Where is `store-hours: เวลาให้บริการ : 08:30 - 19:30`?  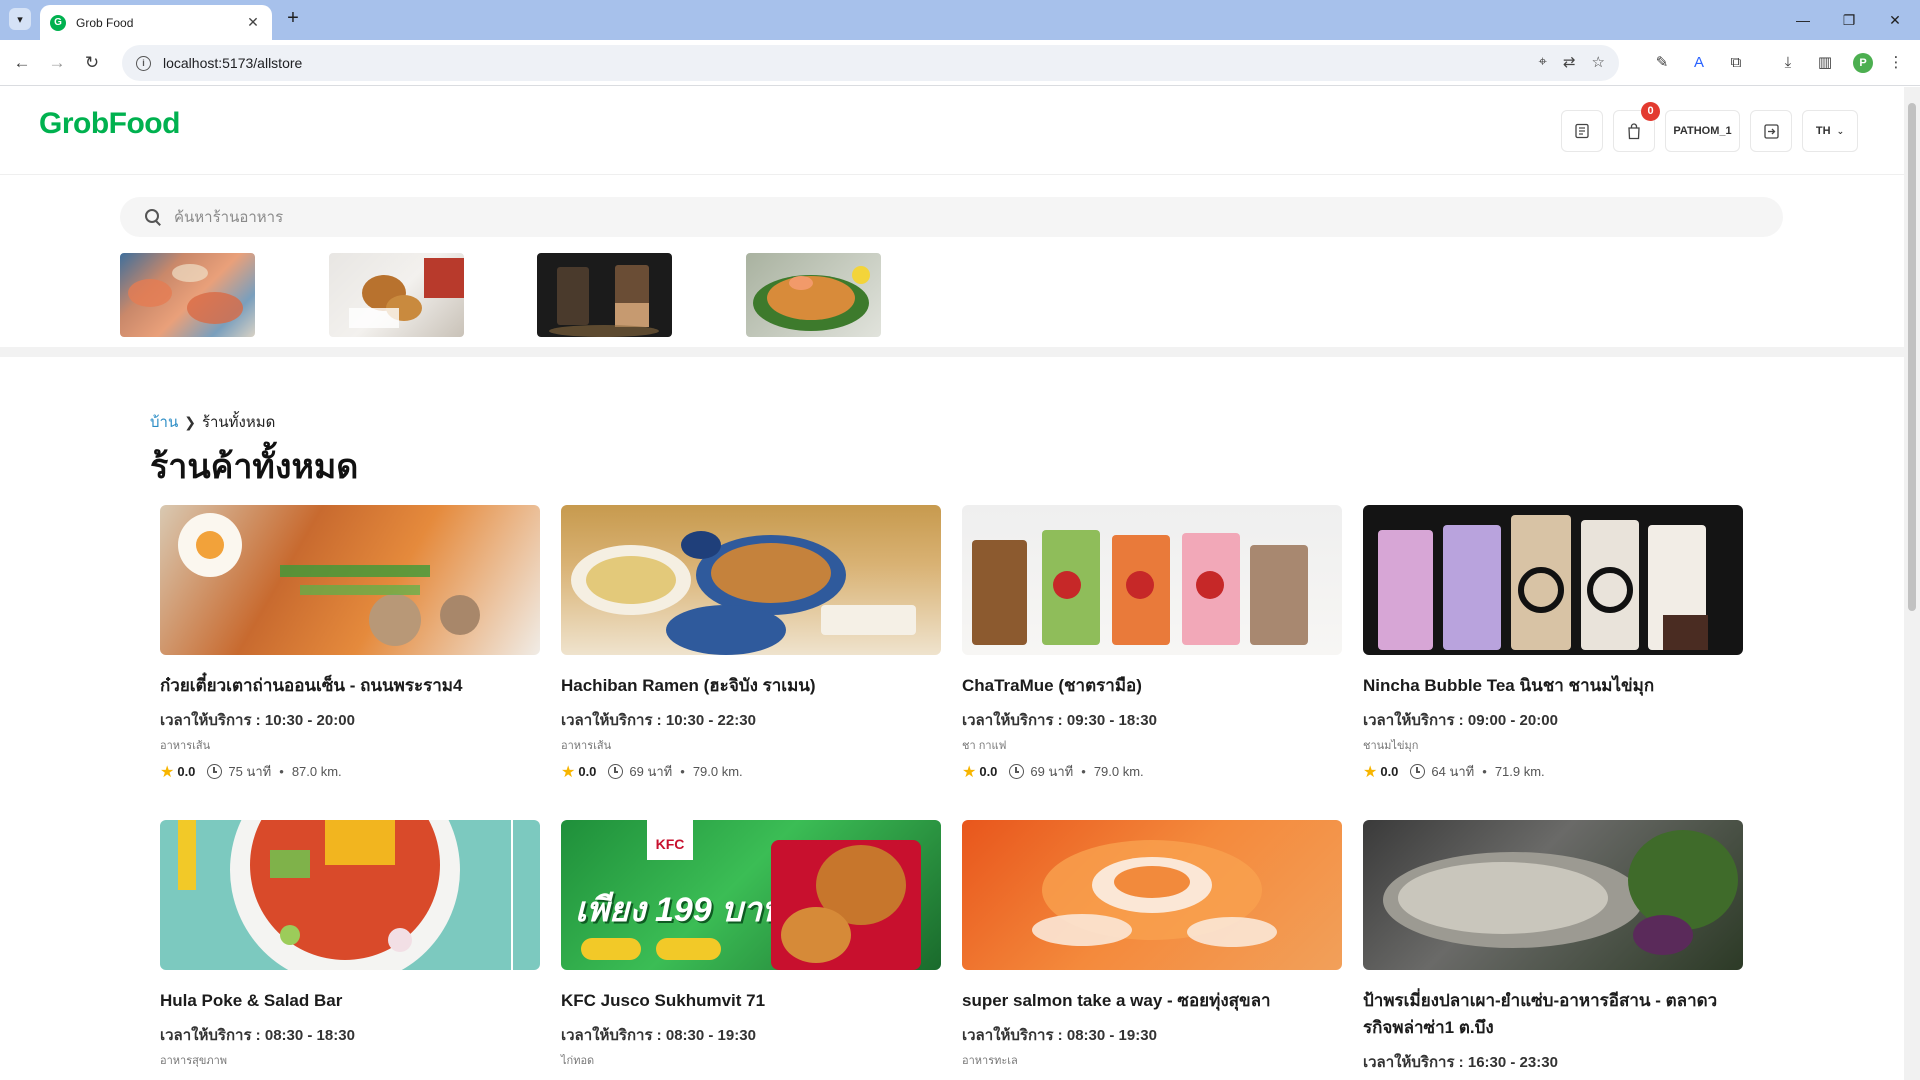
store-hours: เวลาให้บริการ : 08:30 - 19:30 is located at coordinates (658, 1035).